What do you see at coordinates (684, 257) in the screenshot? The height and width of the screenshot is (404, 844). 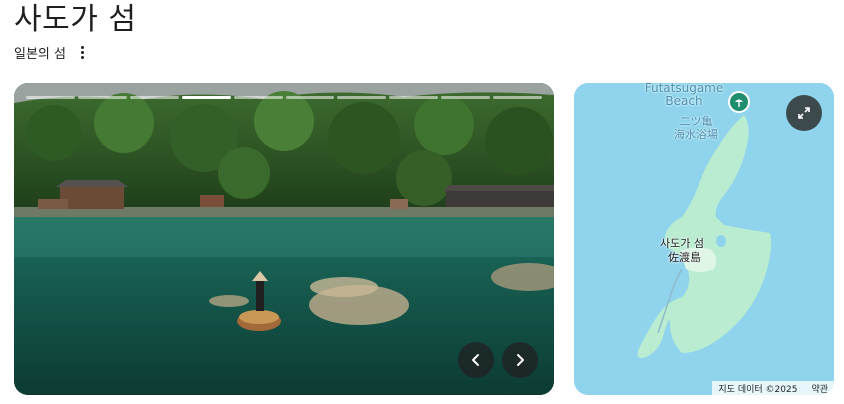 I see `island-label-jp: 佐渡島` at bounding box center [684, 257].